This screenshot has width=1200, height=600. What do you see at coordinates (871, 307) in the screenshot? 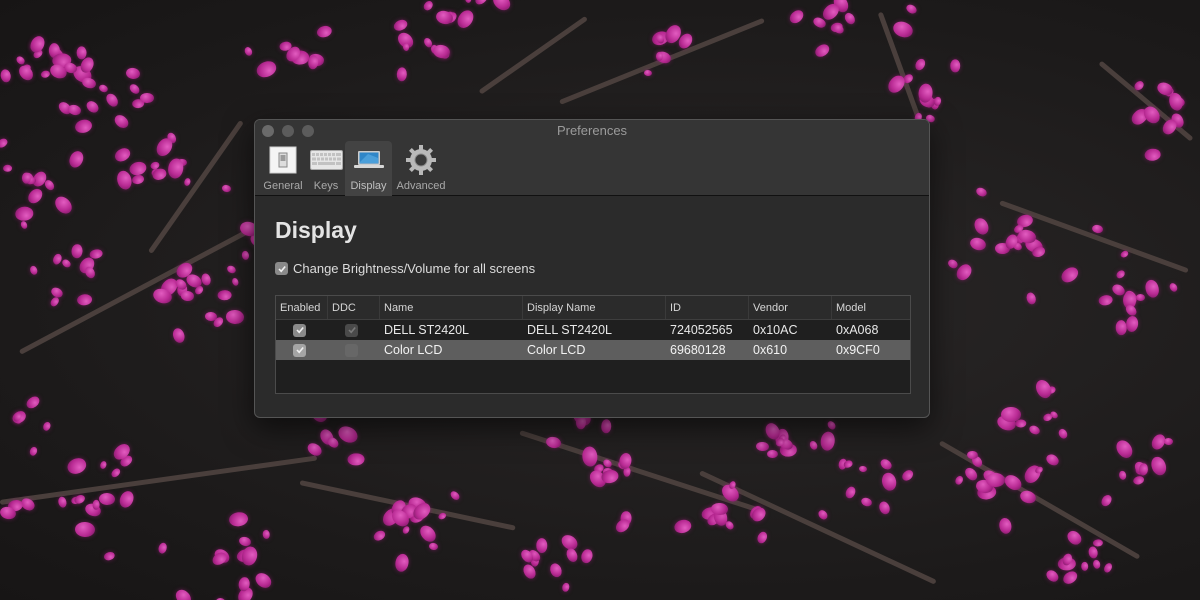
I see `column-header-model: Model` at bounding box center [871, 307].